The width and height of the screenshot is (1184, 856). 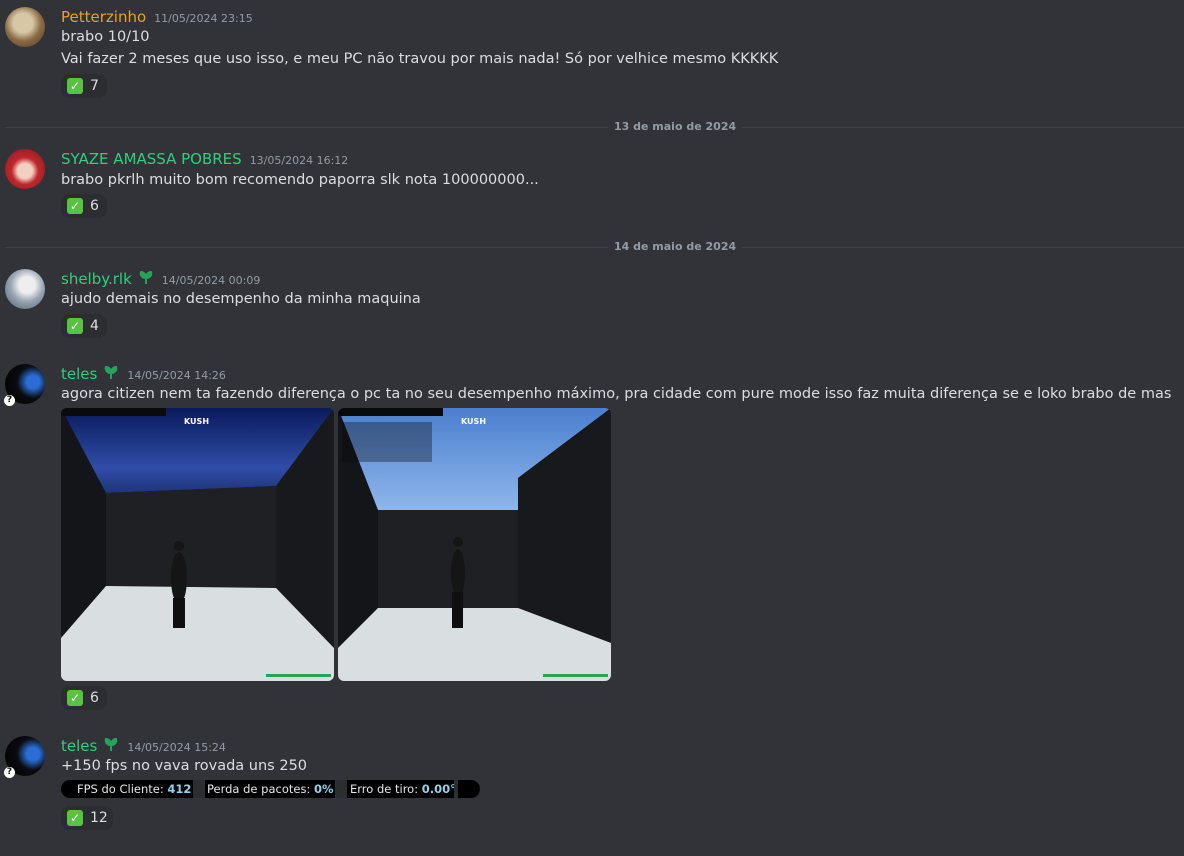 What do you see at coordinates (84, 326) in the screenshot?
I see `reaction-button: ✓ 4` at bounding box center [84, 326].